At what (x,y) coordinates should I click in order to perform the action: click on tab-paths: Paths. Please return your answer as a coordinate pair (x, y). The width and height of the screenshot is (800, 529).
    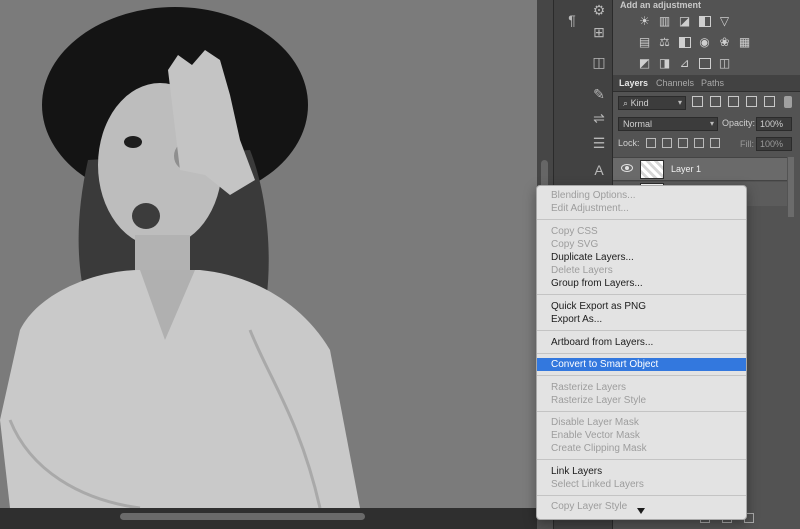
    Looking at the image, I should click on (712, 83).